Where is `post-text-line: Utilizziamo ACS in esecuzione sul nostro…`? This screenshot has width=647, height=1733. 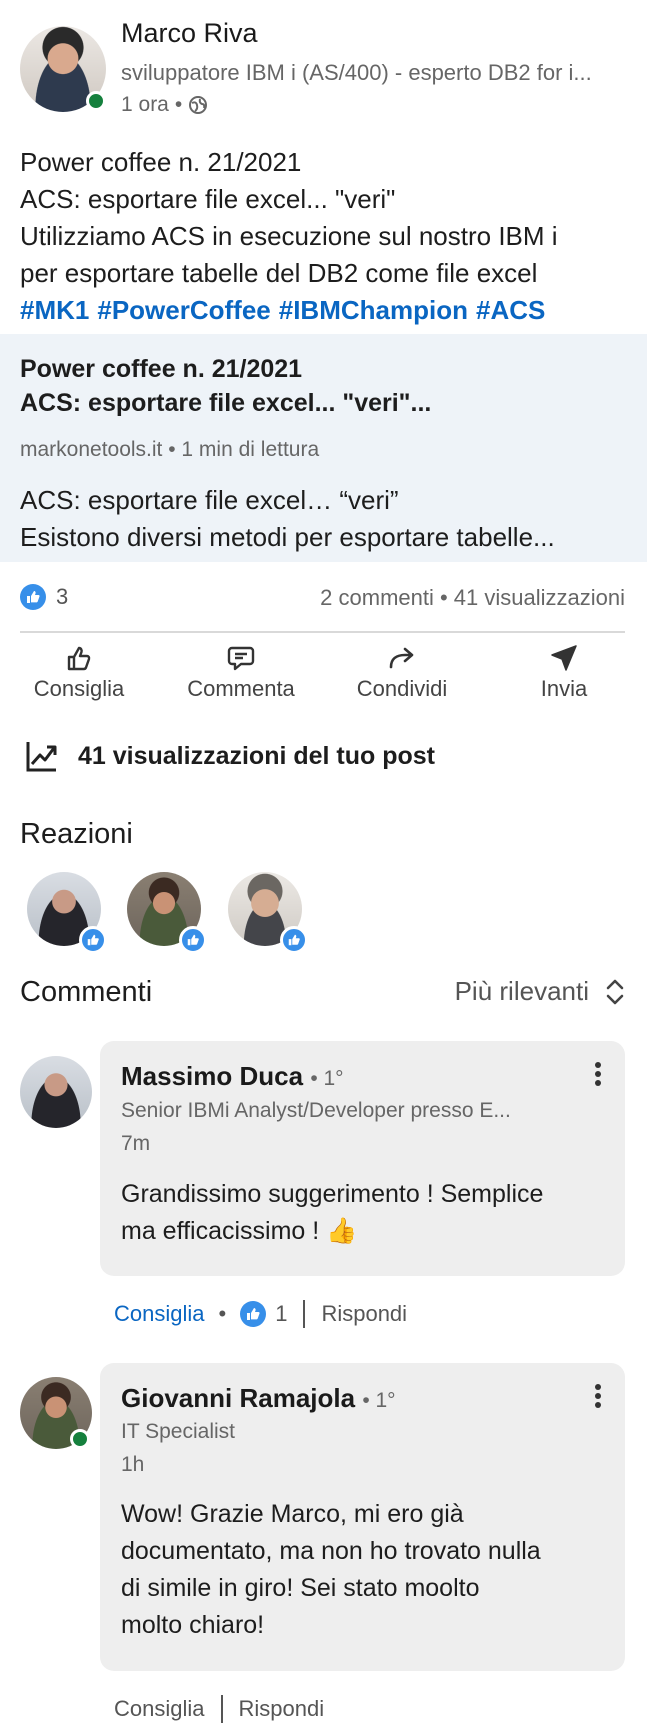 post-text-line: Utilizziamo ACS in esecuzione sul nostro… is located at coordinates (289, 236).